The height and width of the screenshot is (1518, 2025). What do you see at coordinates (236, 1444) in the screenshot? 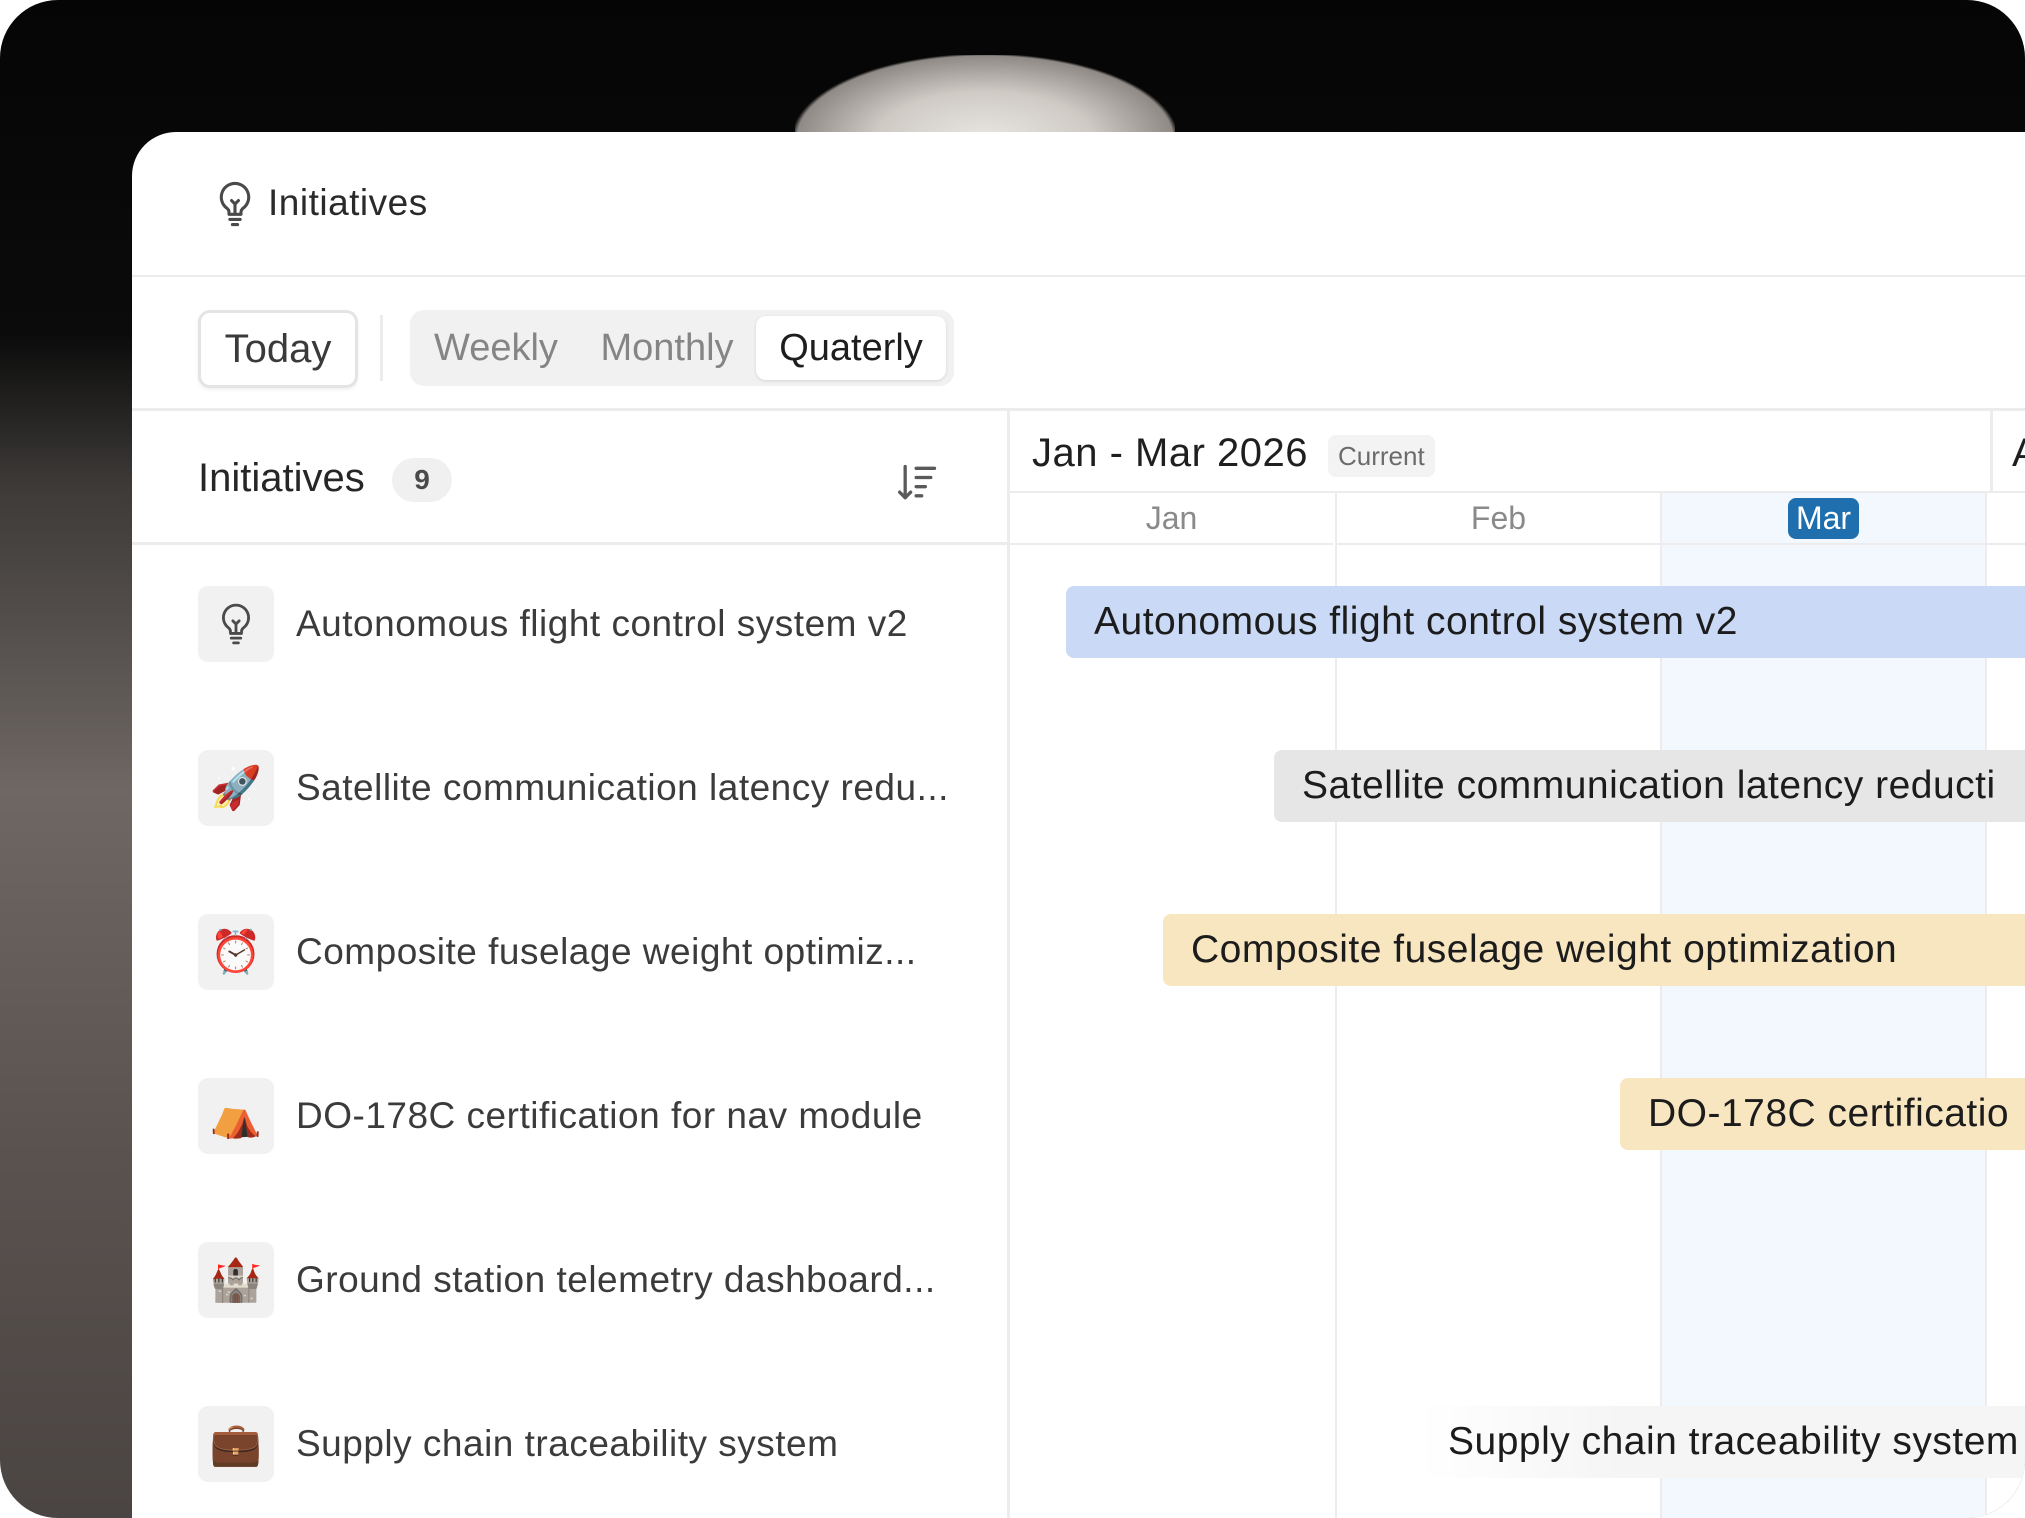
I see `briefcase-icon: 💼` at bounding box center [236, 1444].